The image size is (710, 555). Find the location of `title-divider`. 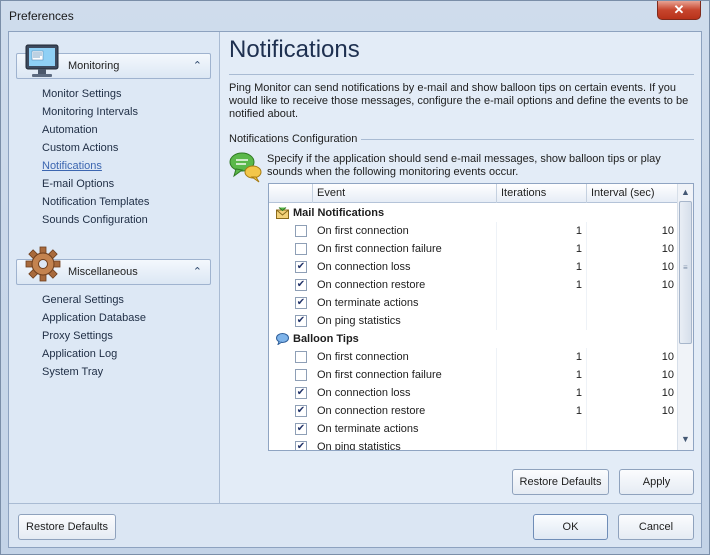

title-divider is located at coordinates (461, 74).